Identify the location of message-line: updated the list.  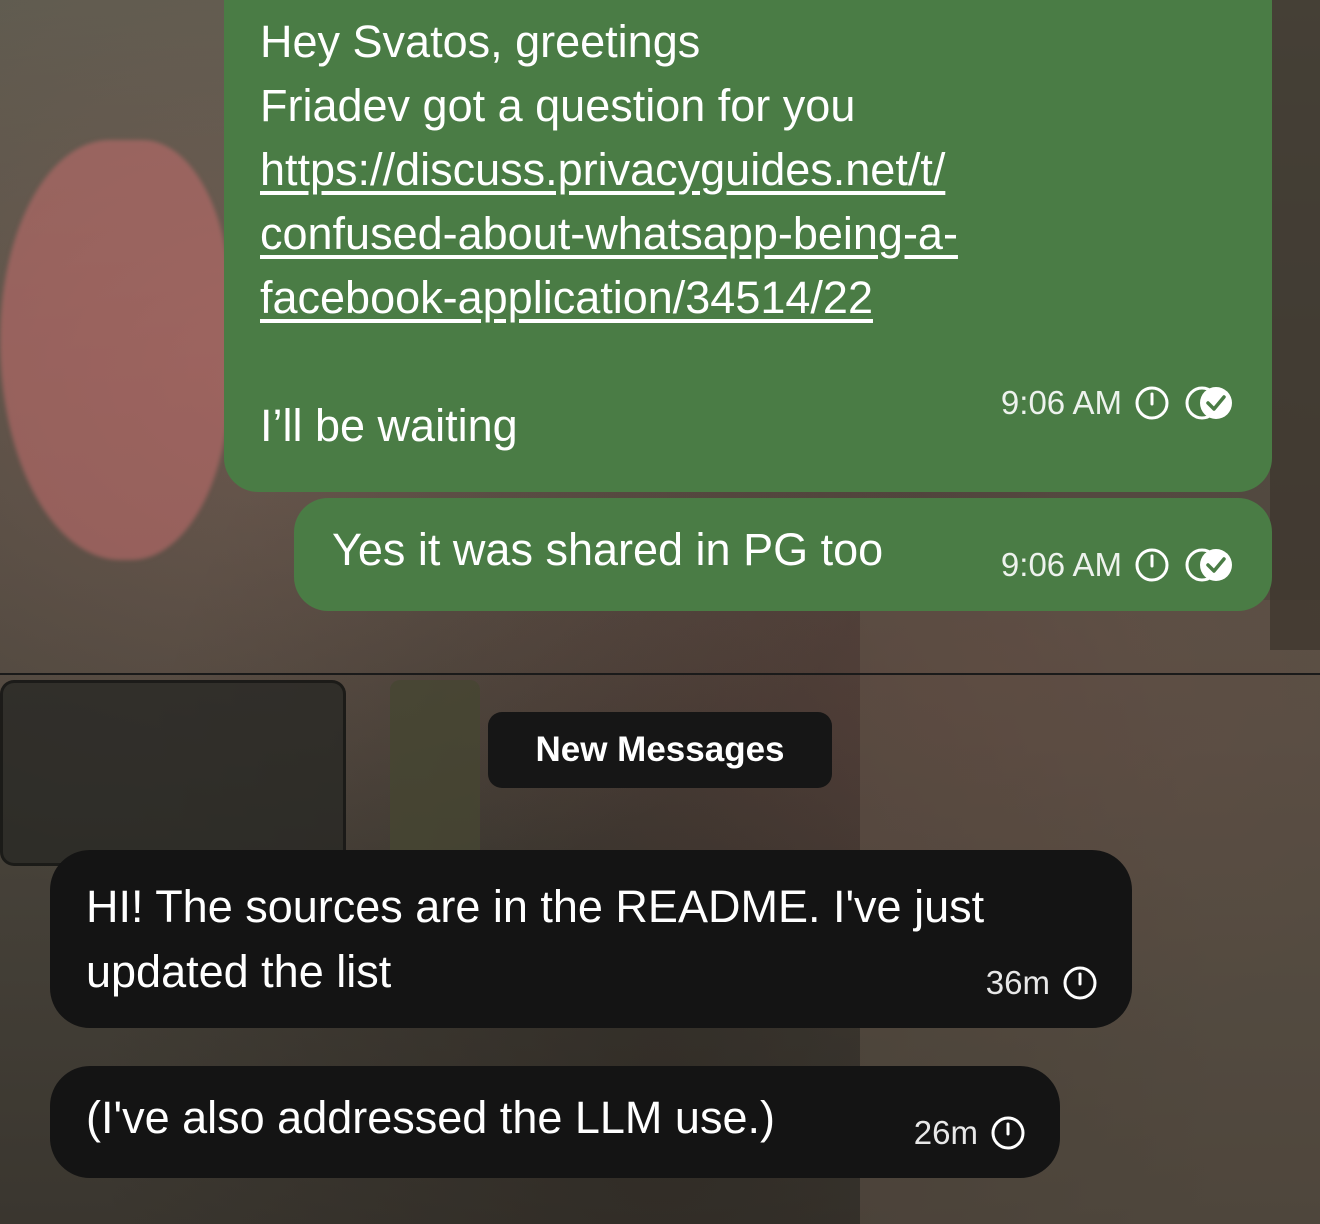
(239, 971).